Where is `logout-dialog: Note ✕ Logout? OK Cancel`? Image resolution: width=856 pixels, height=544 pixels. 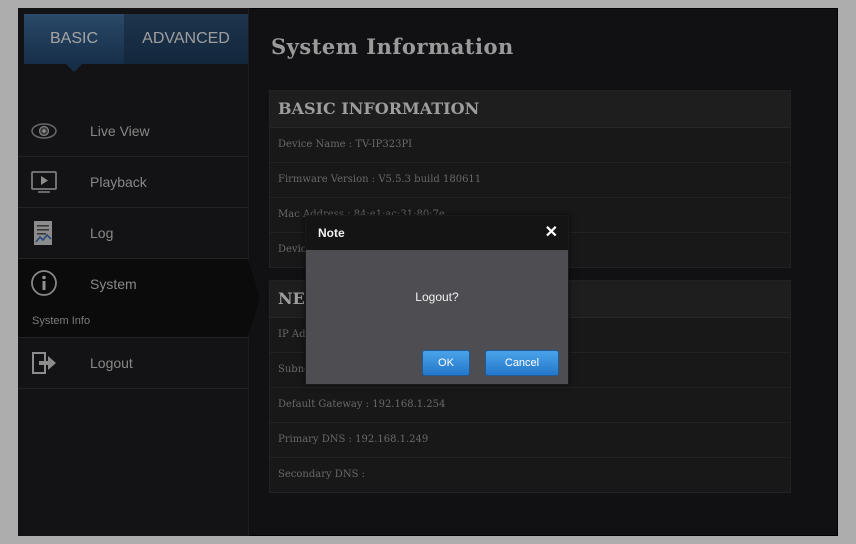
logout-dialog: Note ✕ Logout? OK Cancel is located at coordinates (437, 300).